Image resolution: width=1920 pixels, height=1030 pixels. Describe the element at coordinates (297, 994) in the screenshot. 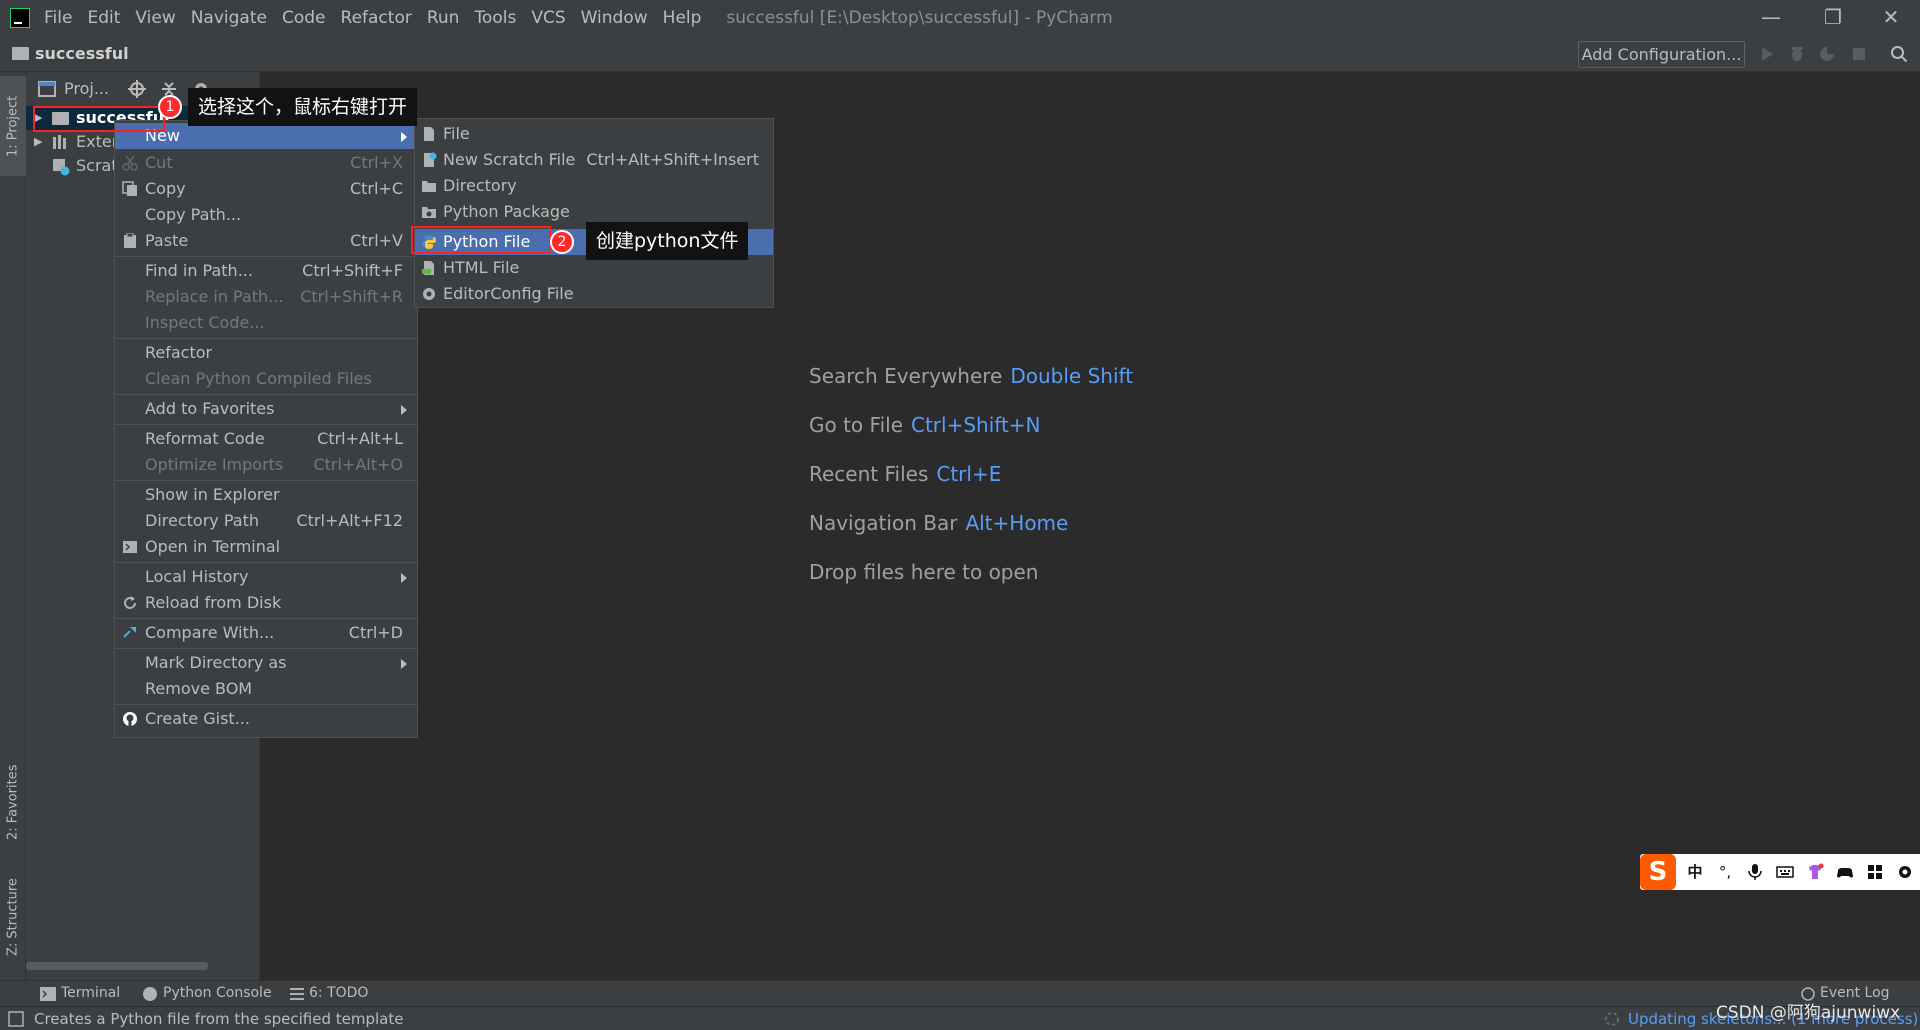

I see `todo-list-icon` at that location.